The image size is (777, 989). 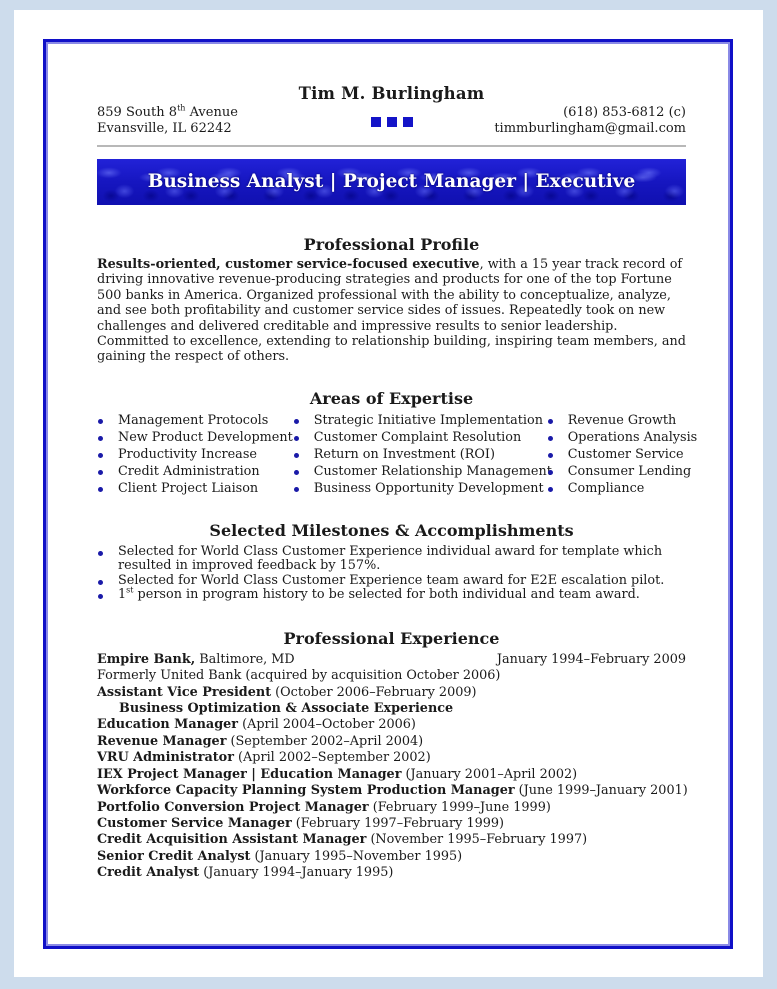 What do you see at coordinates (356, 856) in the screenshot?
I see `role-dates: (January 1995–November 1995)` at bounding box center [356, 856].